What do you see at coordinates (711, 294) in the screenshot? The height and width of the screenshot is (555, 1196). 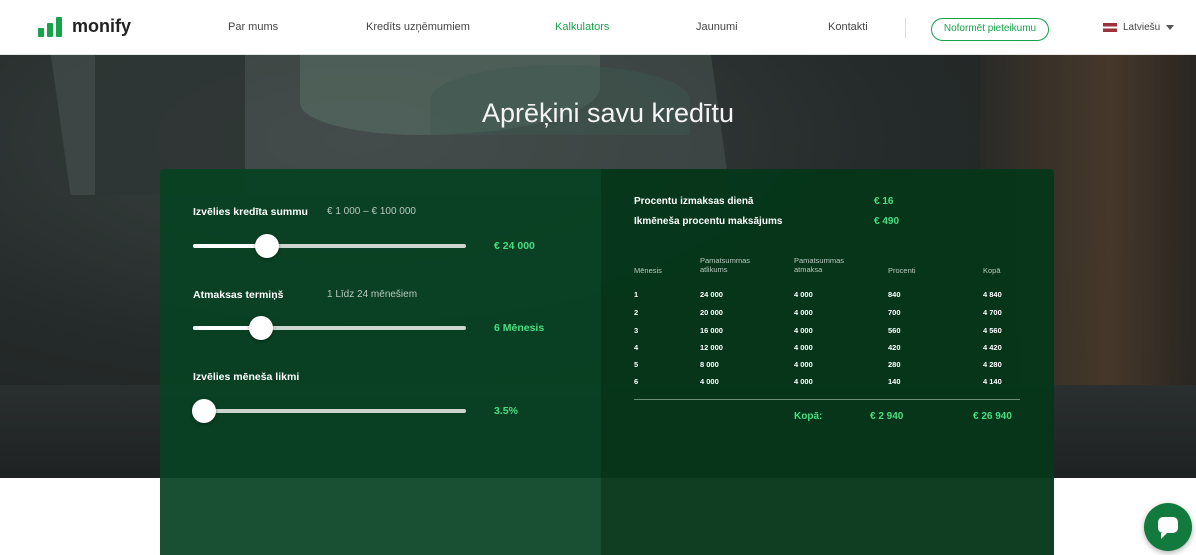 I see `table-cell: 24 000` at bounding box center [711, 294].